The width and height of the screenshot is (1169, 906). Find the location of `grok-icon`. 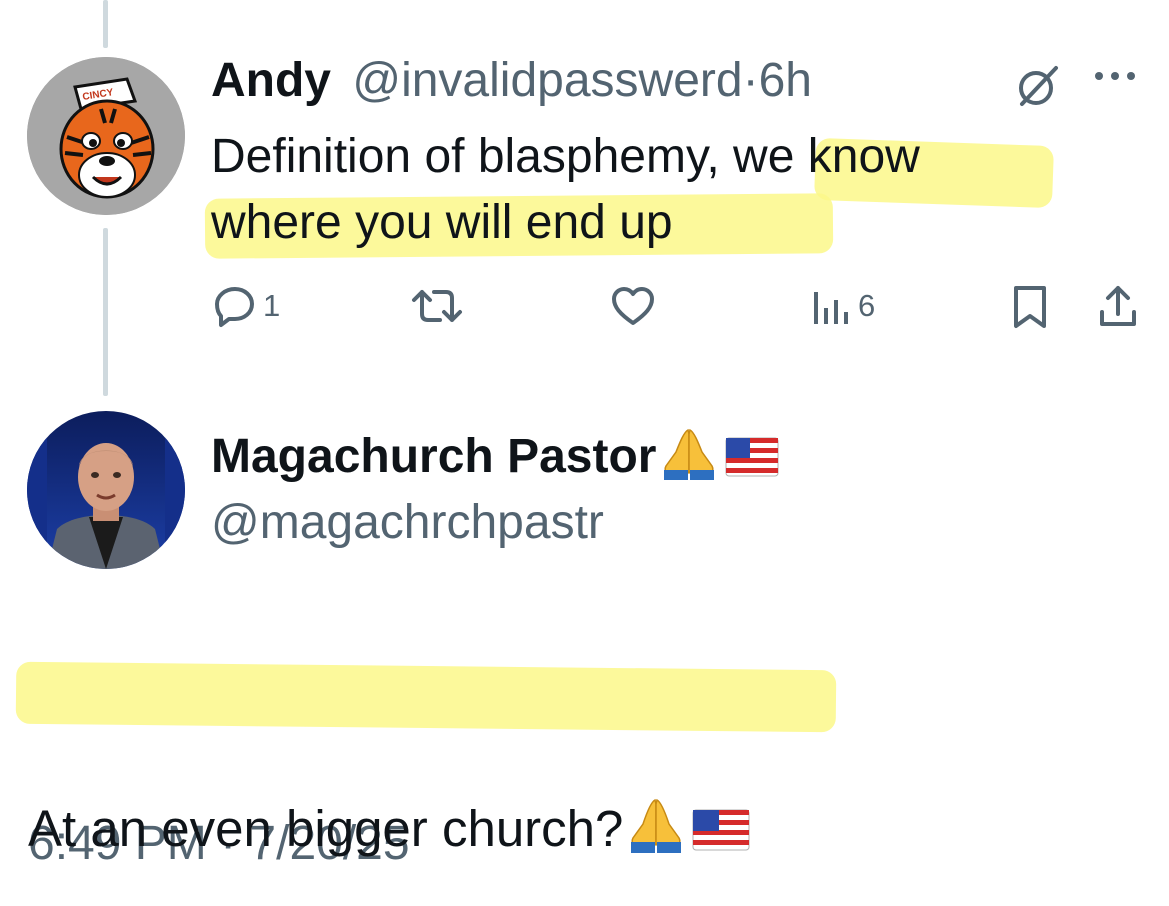

grok-icon is located at coordinates (1039, 87).